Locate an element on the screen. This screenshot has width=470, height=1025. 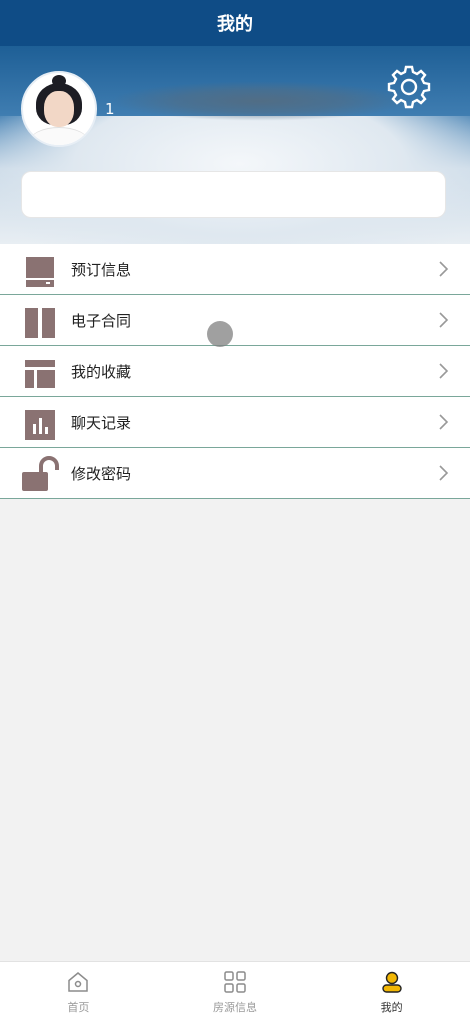
top-nav-bar: 我的 is located at coordinates (235, 23).